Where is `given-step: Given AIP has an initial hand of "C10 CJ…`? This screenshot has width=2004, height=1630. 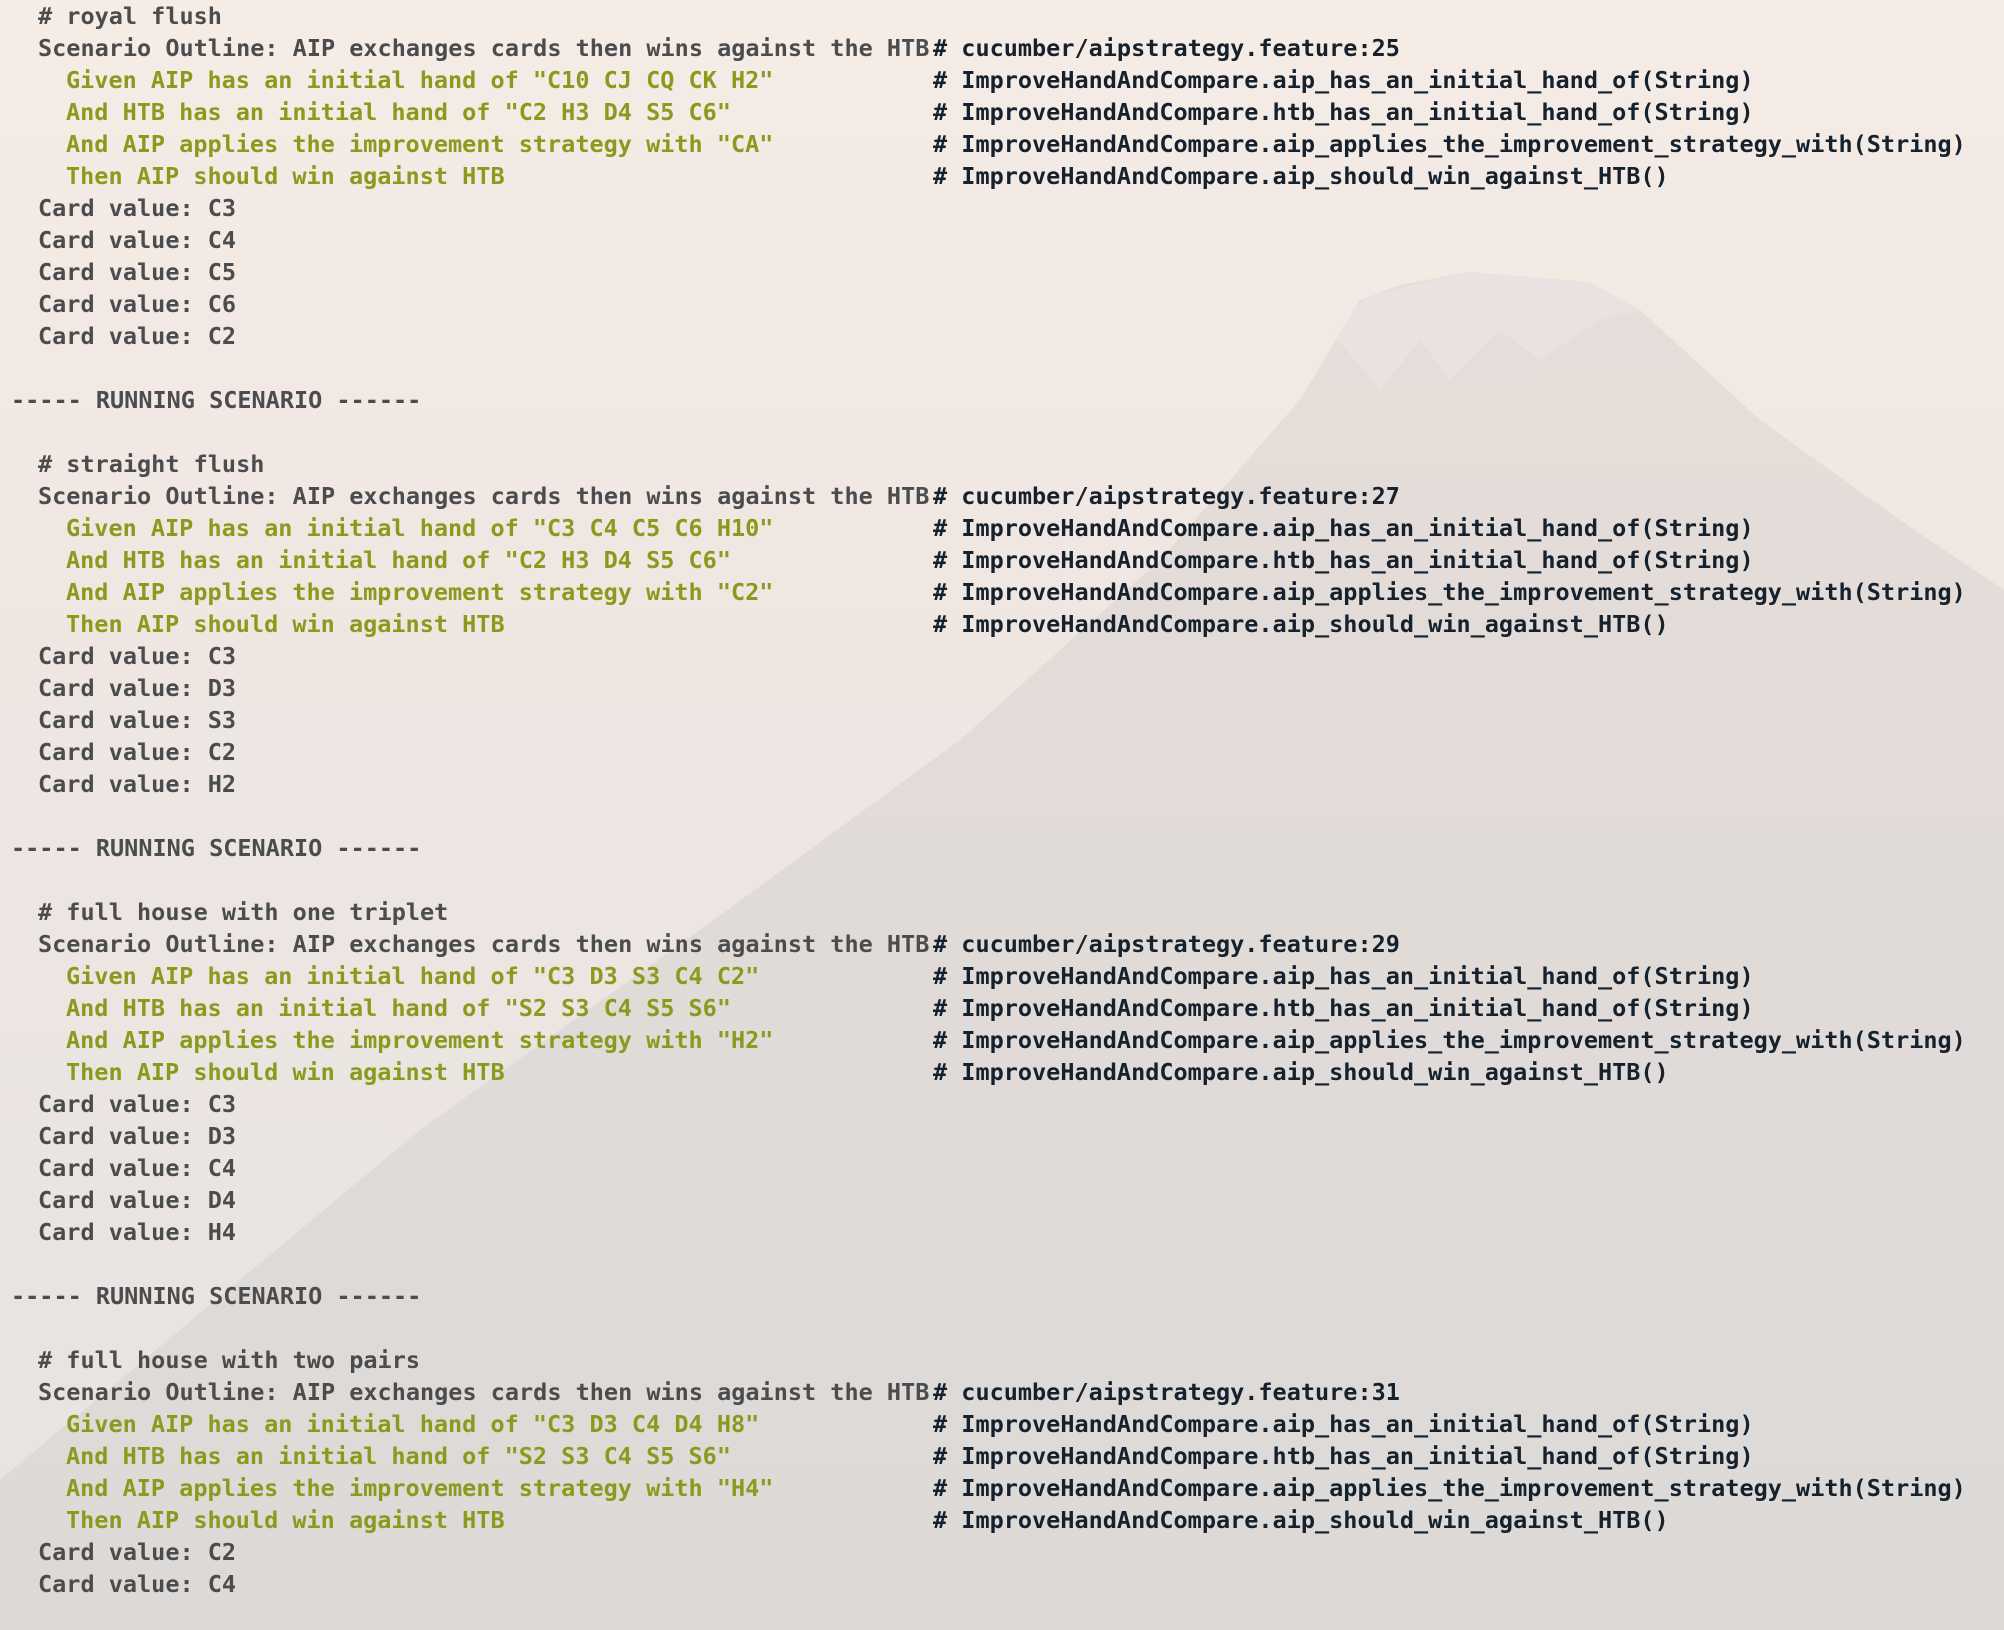 given-step: Given AIP has an initial hand of "C10 CJ… is located at coordinates (420, 80).